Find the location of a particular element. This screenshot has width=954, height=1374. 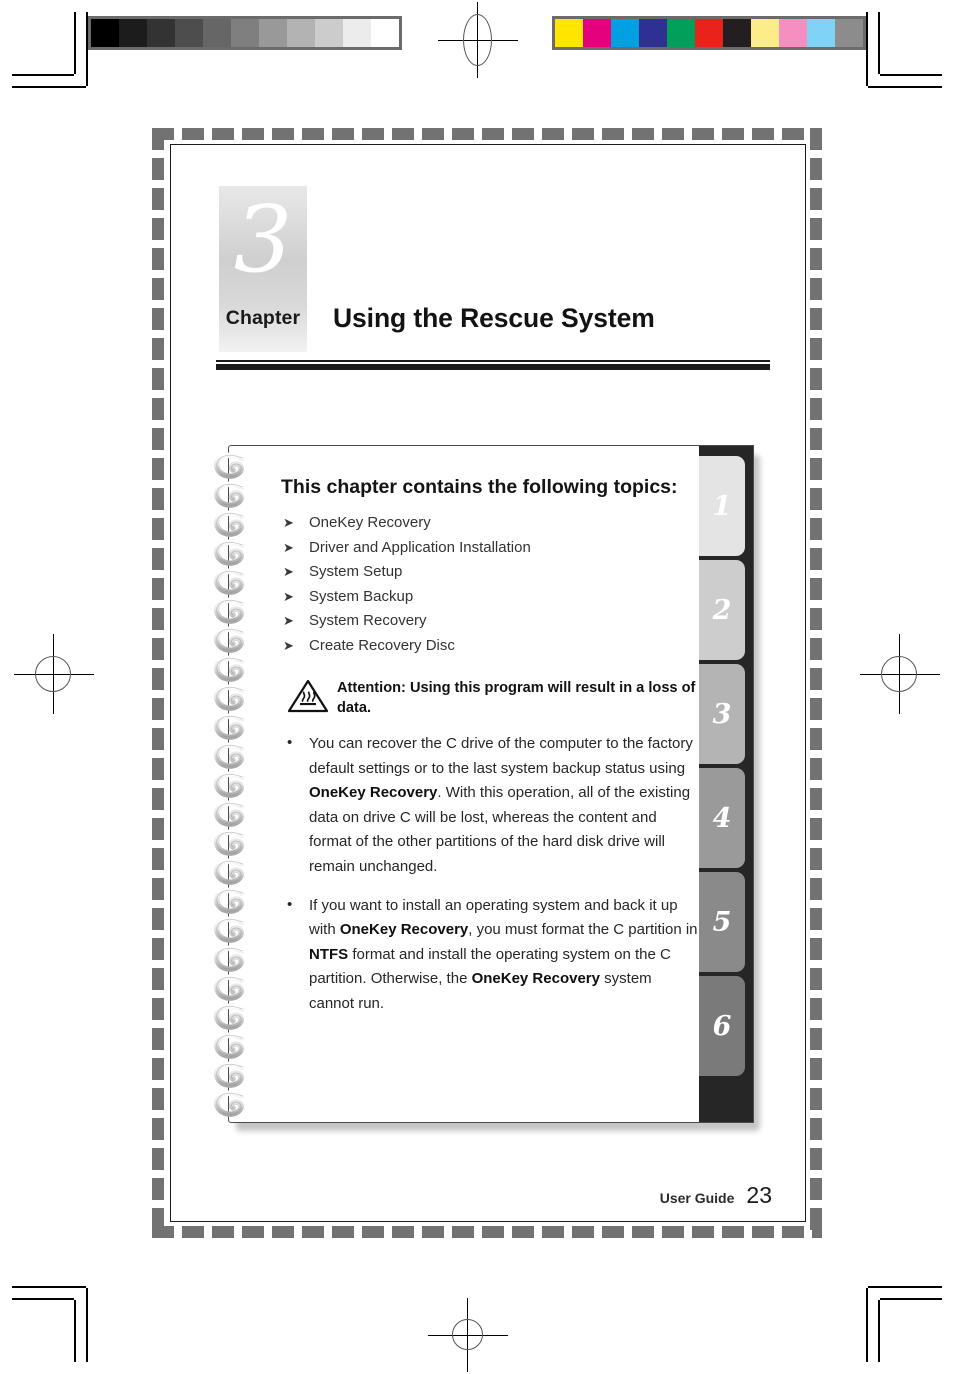

chapter-tab-column: 1 2 3 4 5 6 is located at coordinates (726, 784).